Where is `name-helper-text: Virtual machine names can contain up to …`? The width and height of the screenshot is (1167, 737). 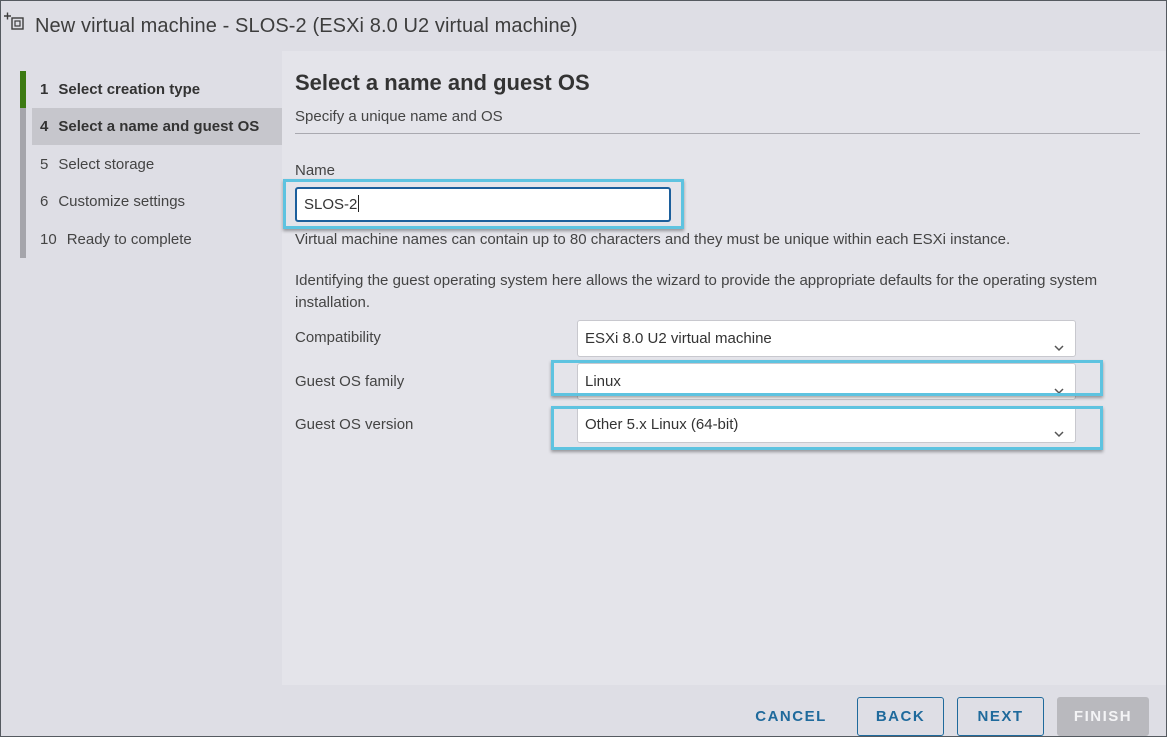
name-helper-text: Virtual machine names can contain up to … is located at coordinates (653, 239).